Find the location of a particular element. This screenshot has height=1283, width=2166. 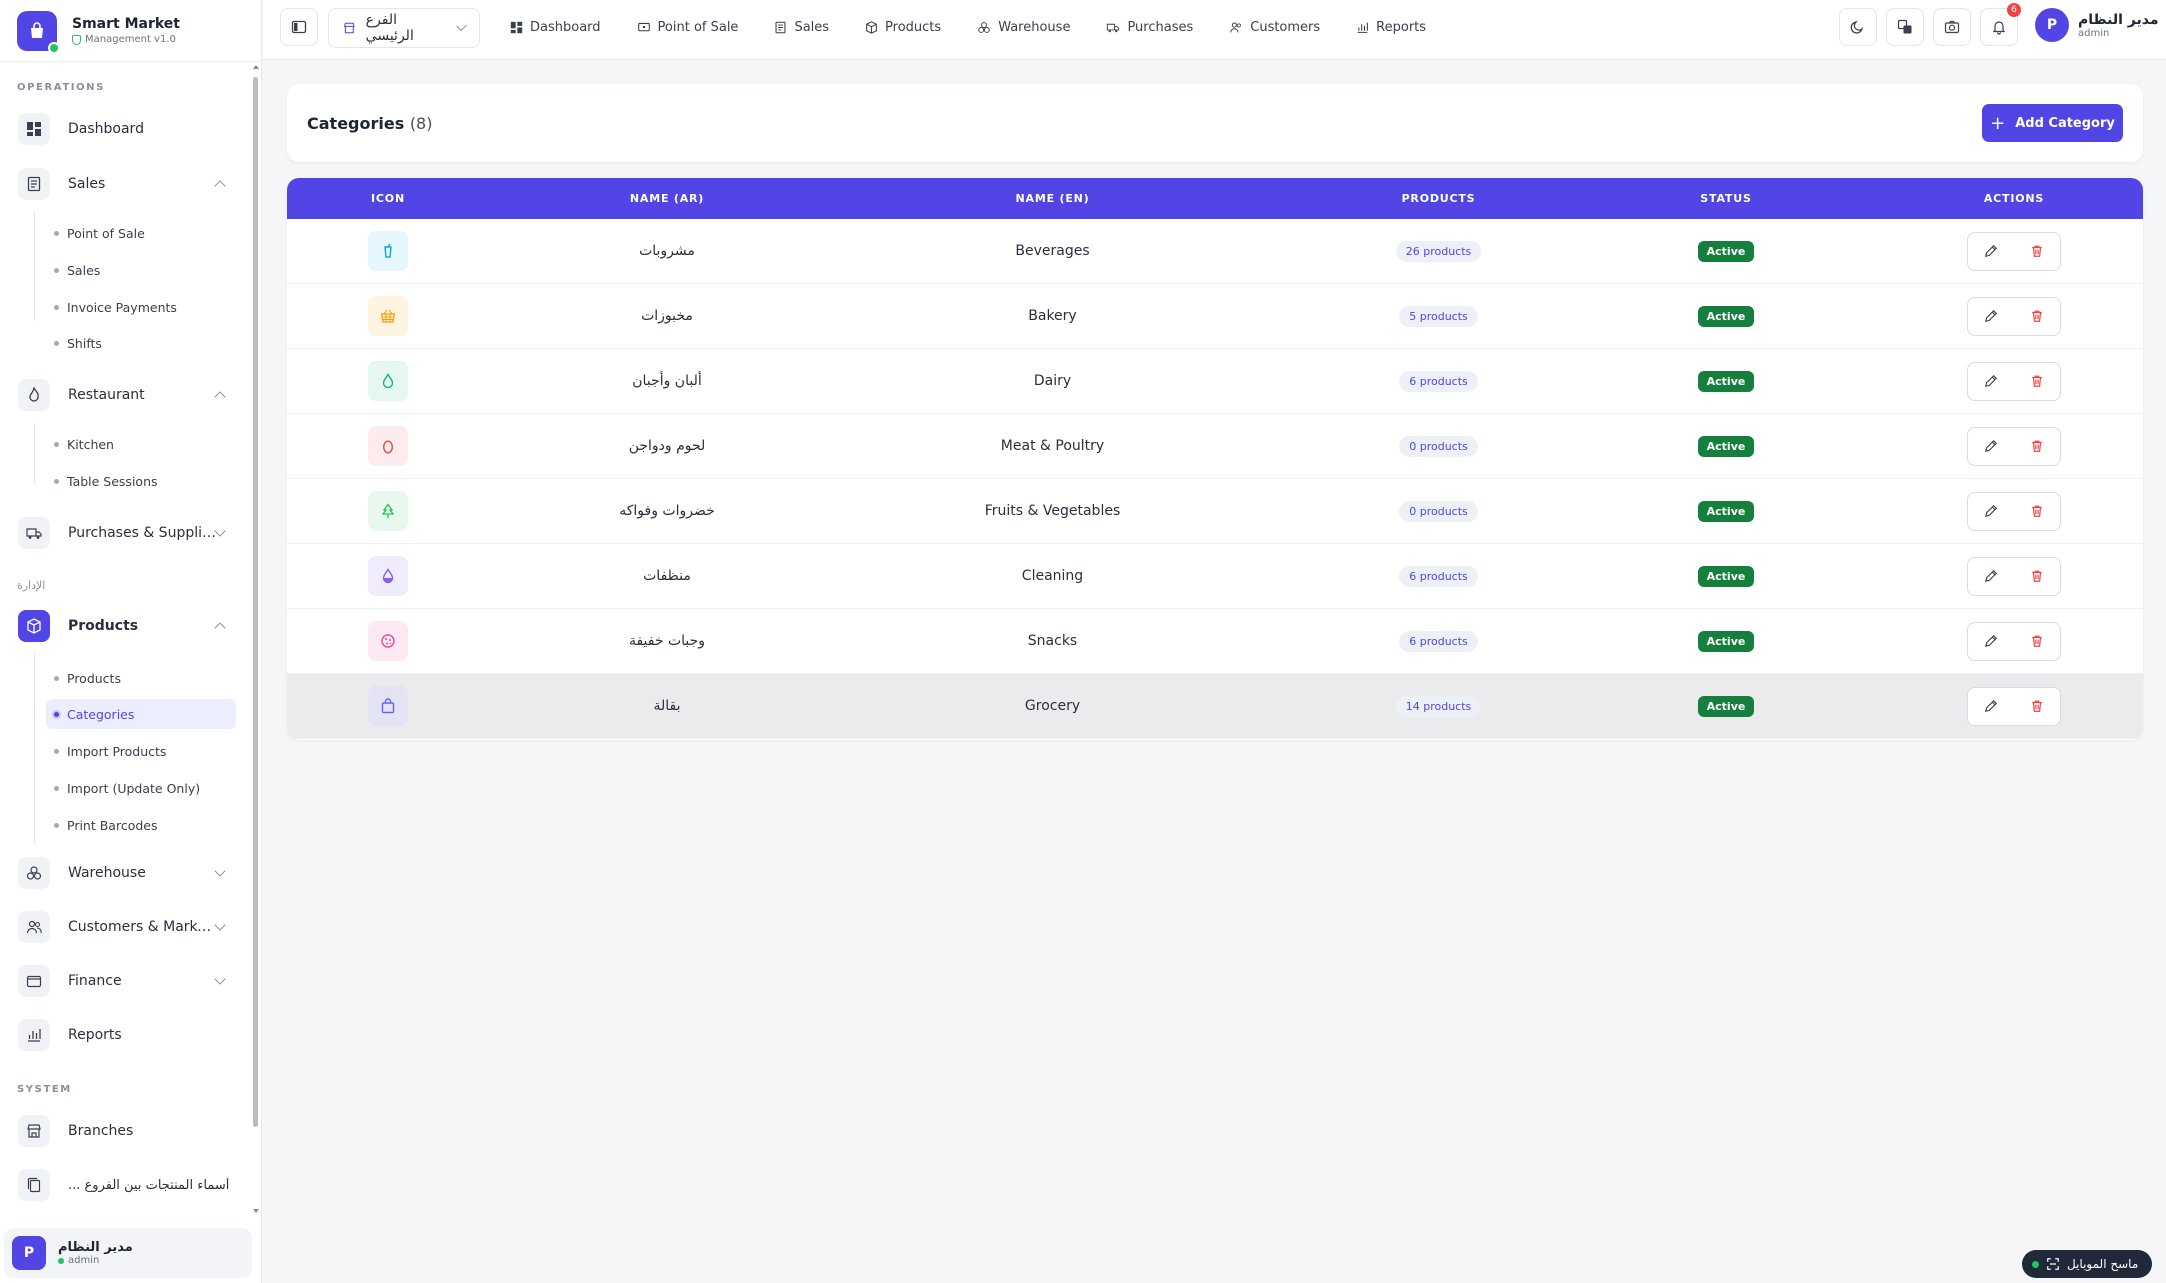

top-nav-warehouse: Warehouse is located at coordinates (1023, 27).